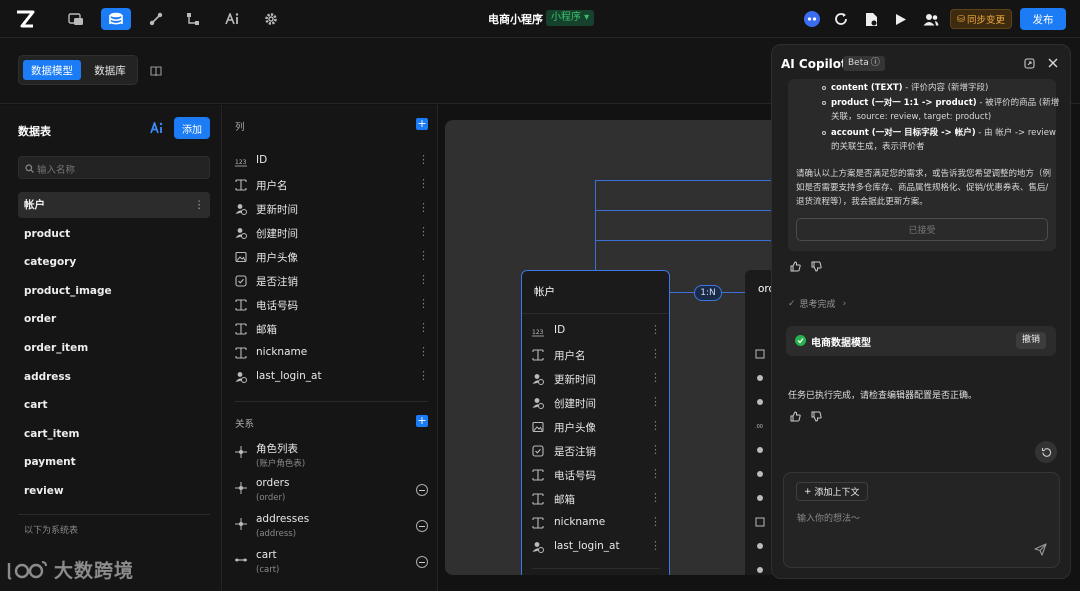 The width and height of the screenshot is (1080, 591). What do you see at coordinates (864, 63) in the screenshot?
I see `beta-badge: Beta ⓘ` at bounding box center [864, 63].